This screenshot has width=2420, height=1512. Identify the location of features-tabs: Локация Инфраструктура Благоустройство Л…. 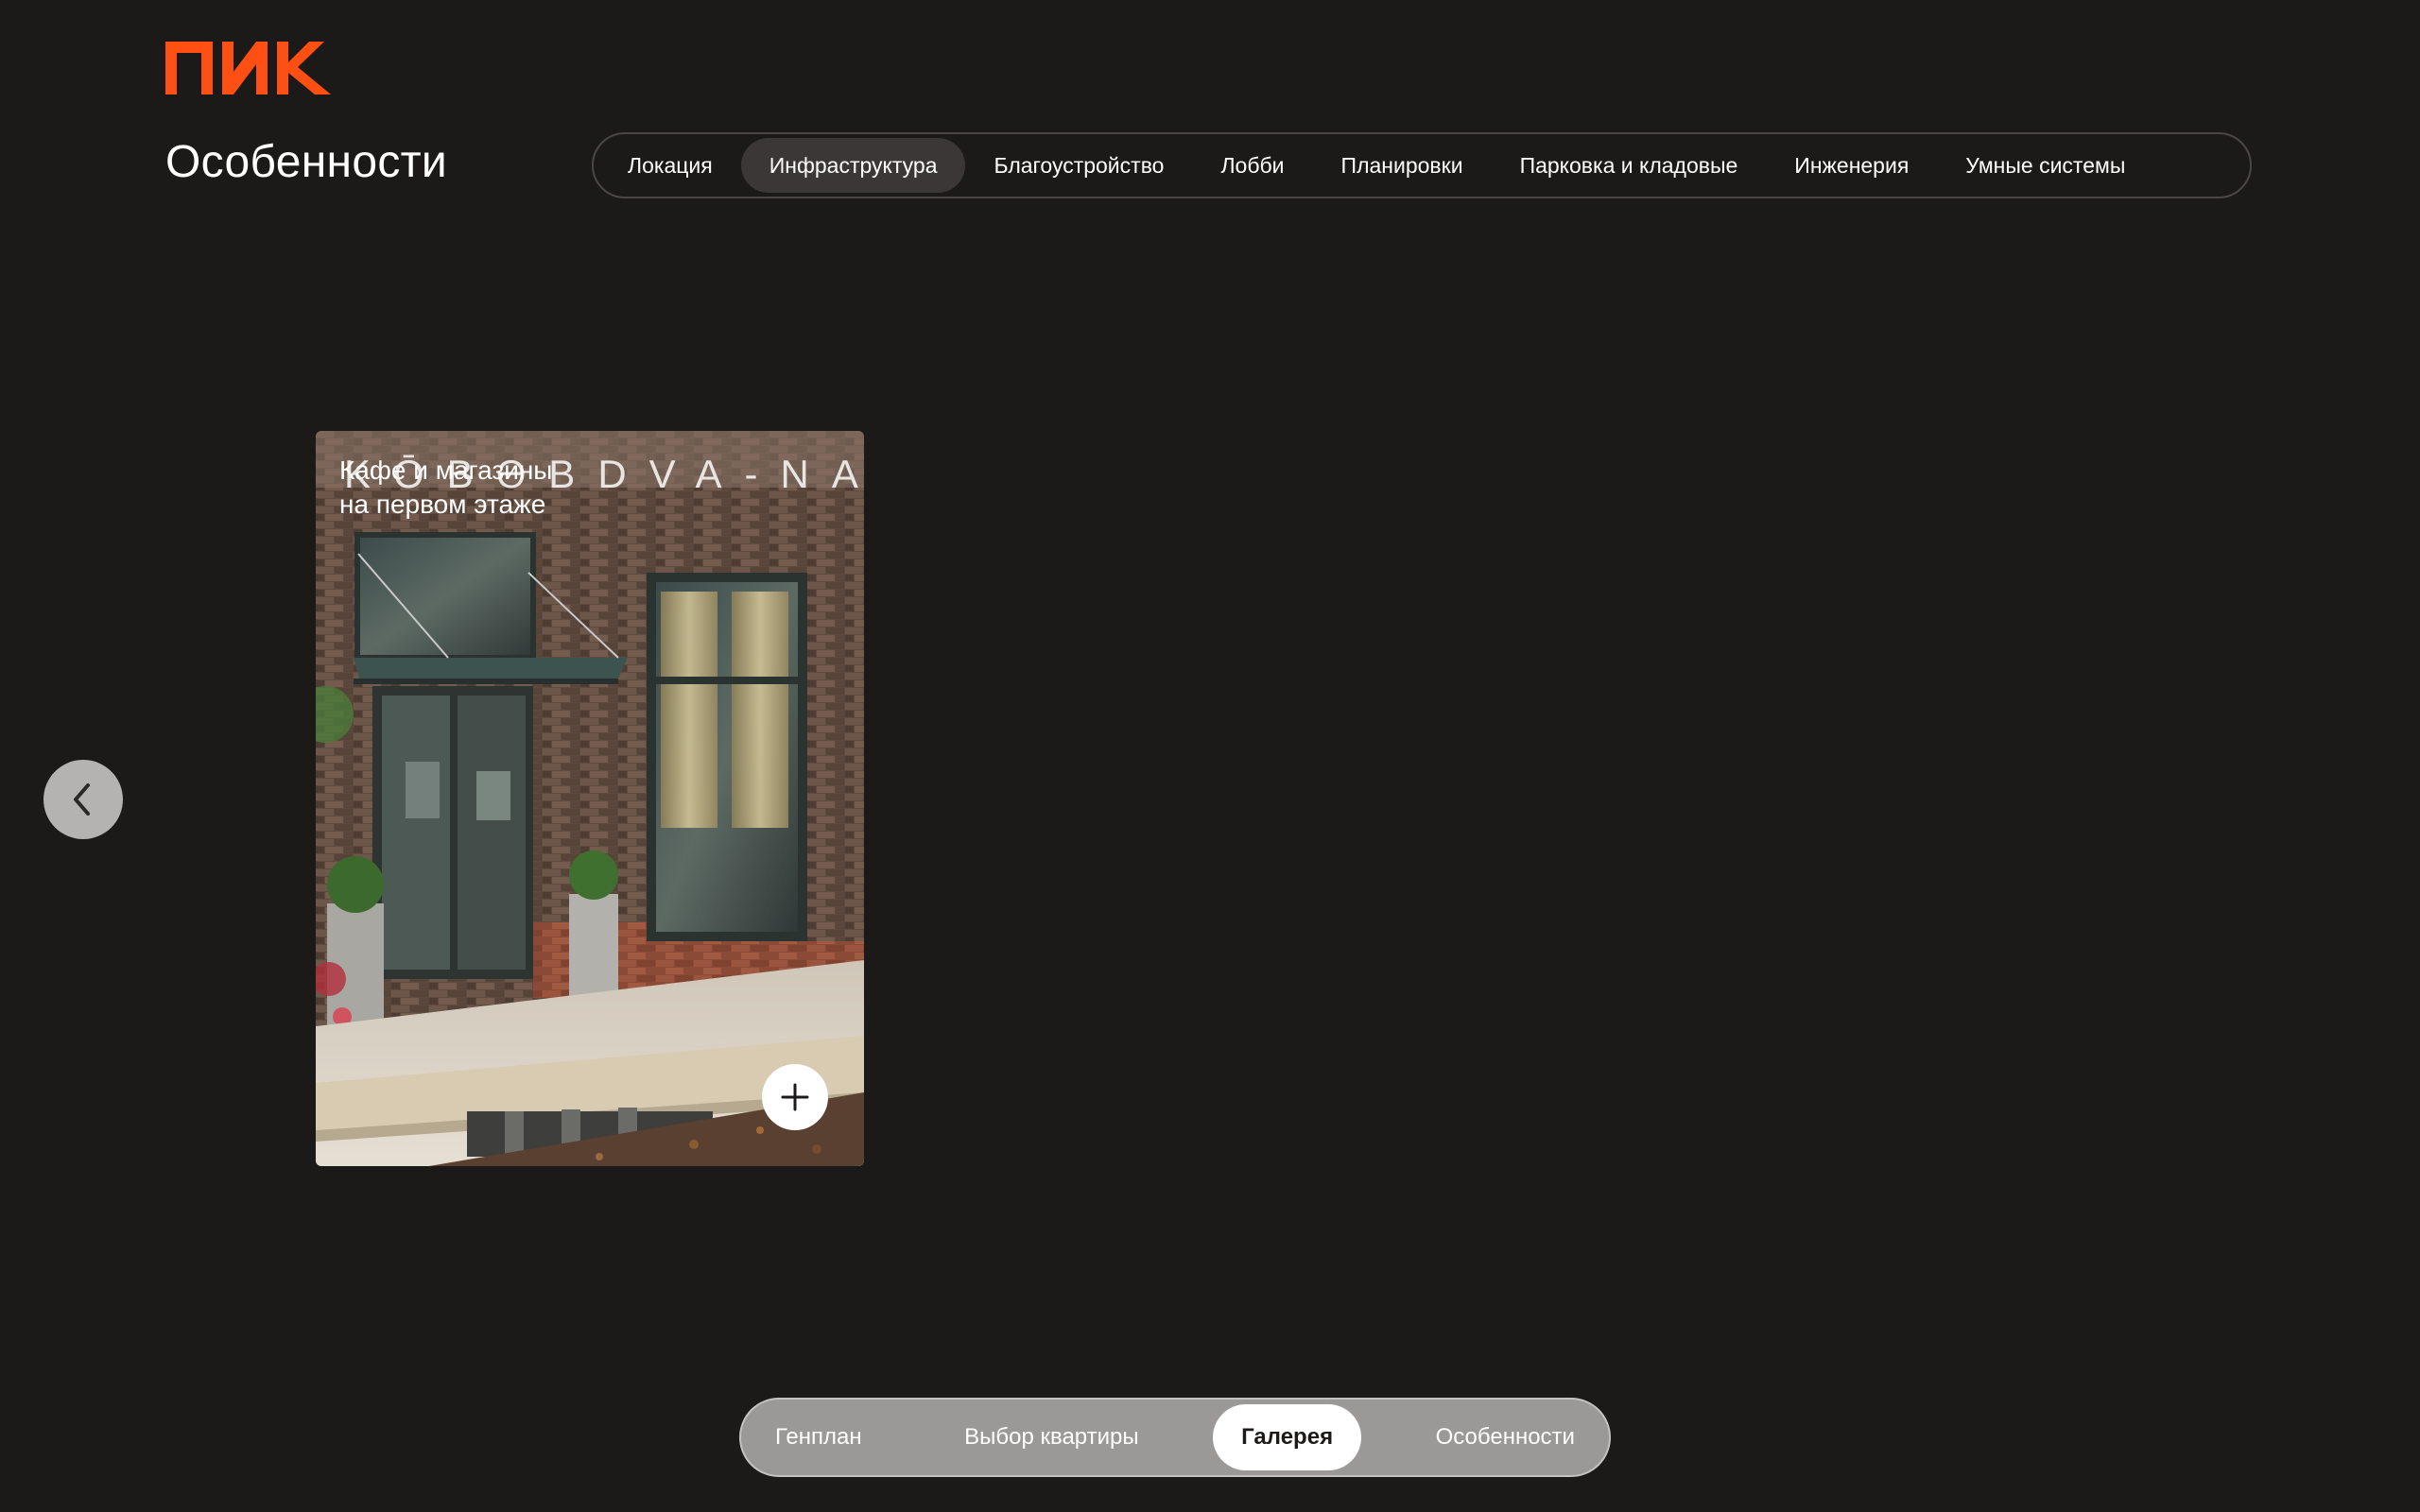
(1422, 165).